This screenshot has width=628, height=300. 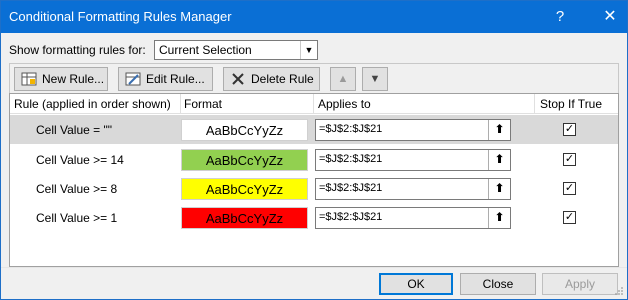 What do you see at coordinates (77, 50) in the screenshot?
I see `show-rules-label: Show formatting rules for:` at bounding box center [77, 50].